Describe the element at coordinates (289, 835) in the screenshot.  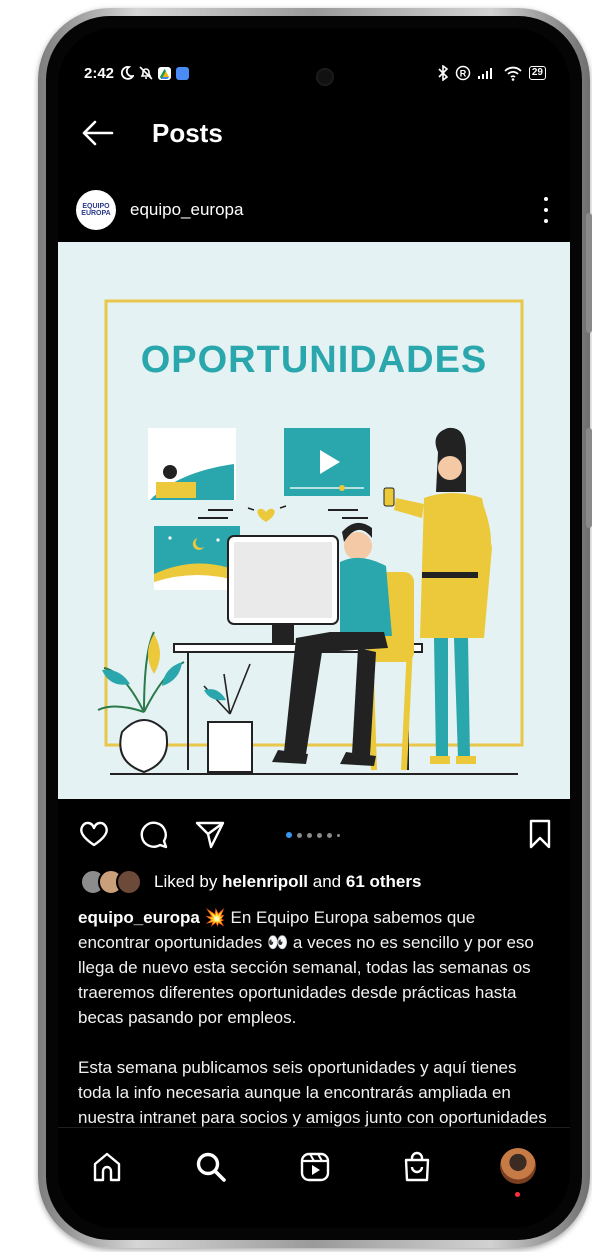
I see `carousel-dot-active` at that location.